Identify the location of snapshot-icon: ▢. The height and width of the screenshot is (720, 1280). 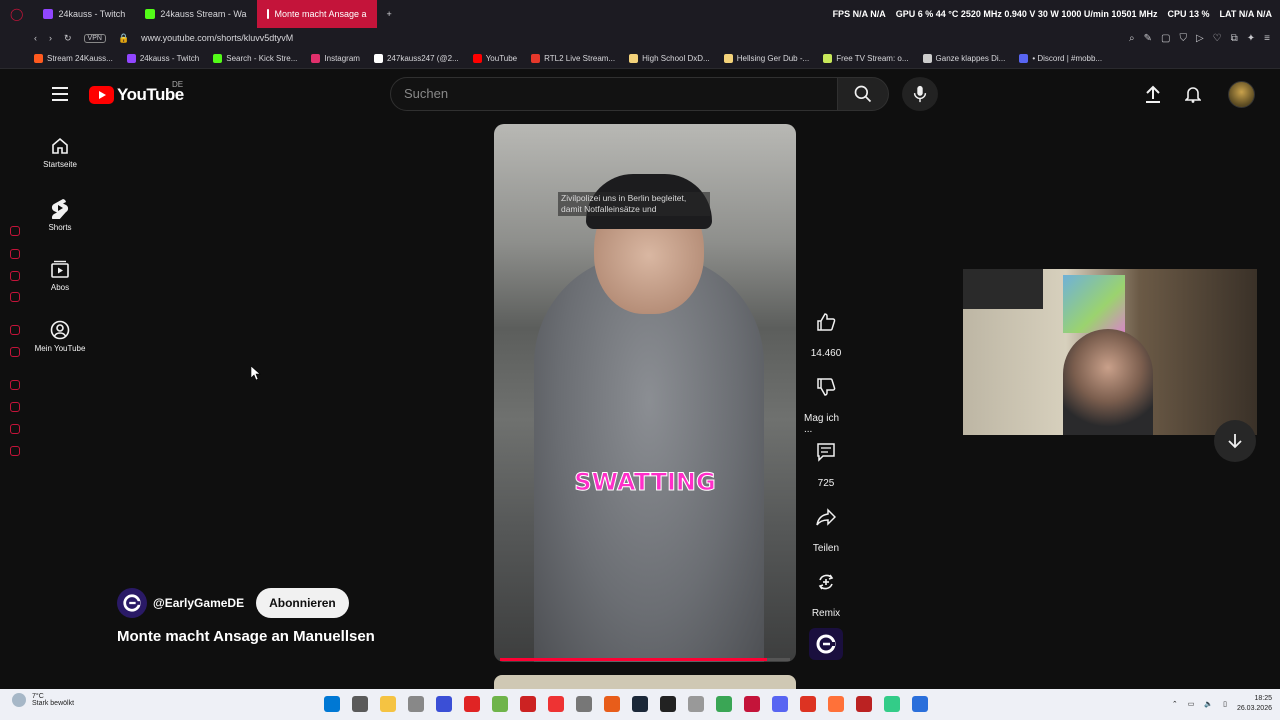
(1165, 38).